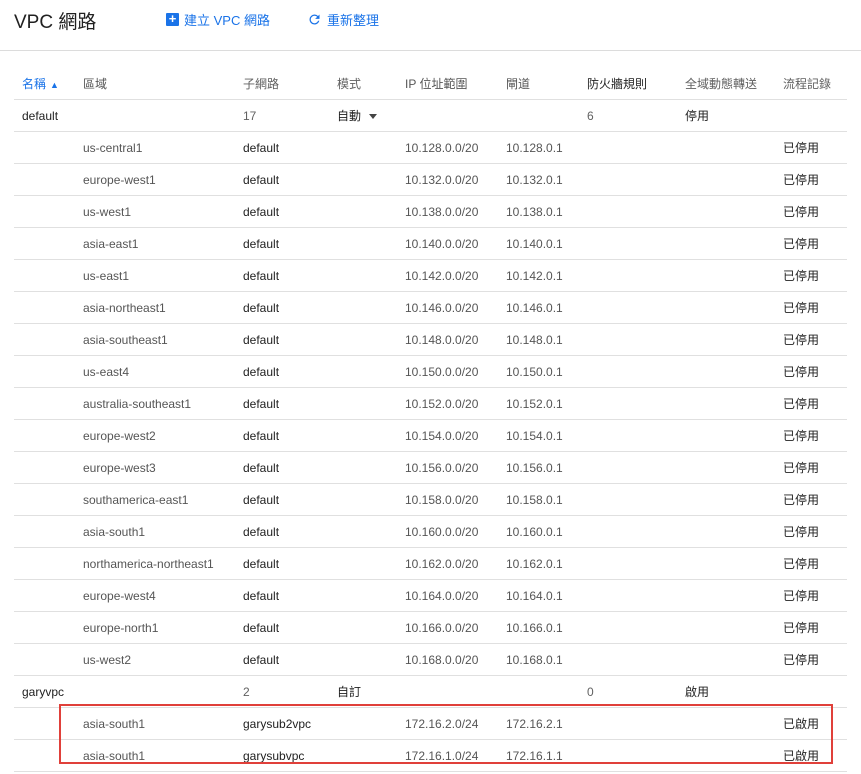 Image resolution: width=861 pixels, height=774 pixels. I want to click on column-header-ip-range: IP 位址範圍, so click(436, 84).